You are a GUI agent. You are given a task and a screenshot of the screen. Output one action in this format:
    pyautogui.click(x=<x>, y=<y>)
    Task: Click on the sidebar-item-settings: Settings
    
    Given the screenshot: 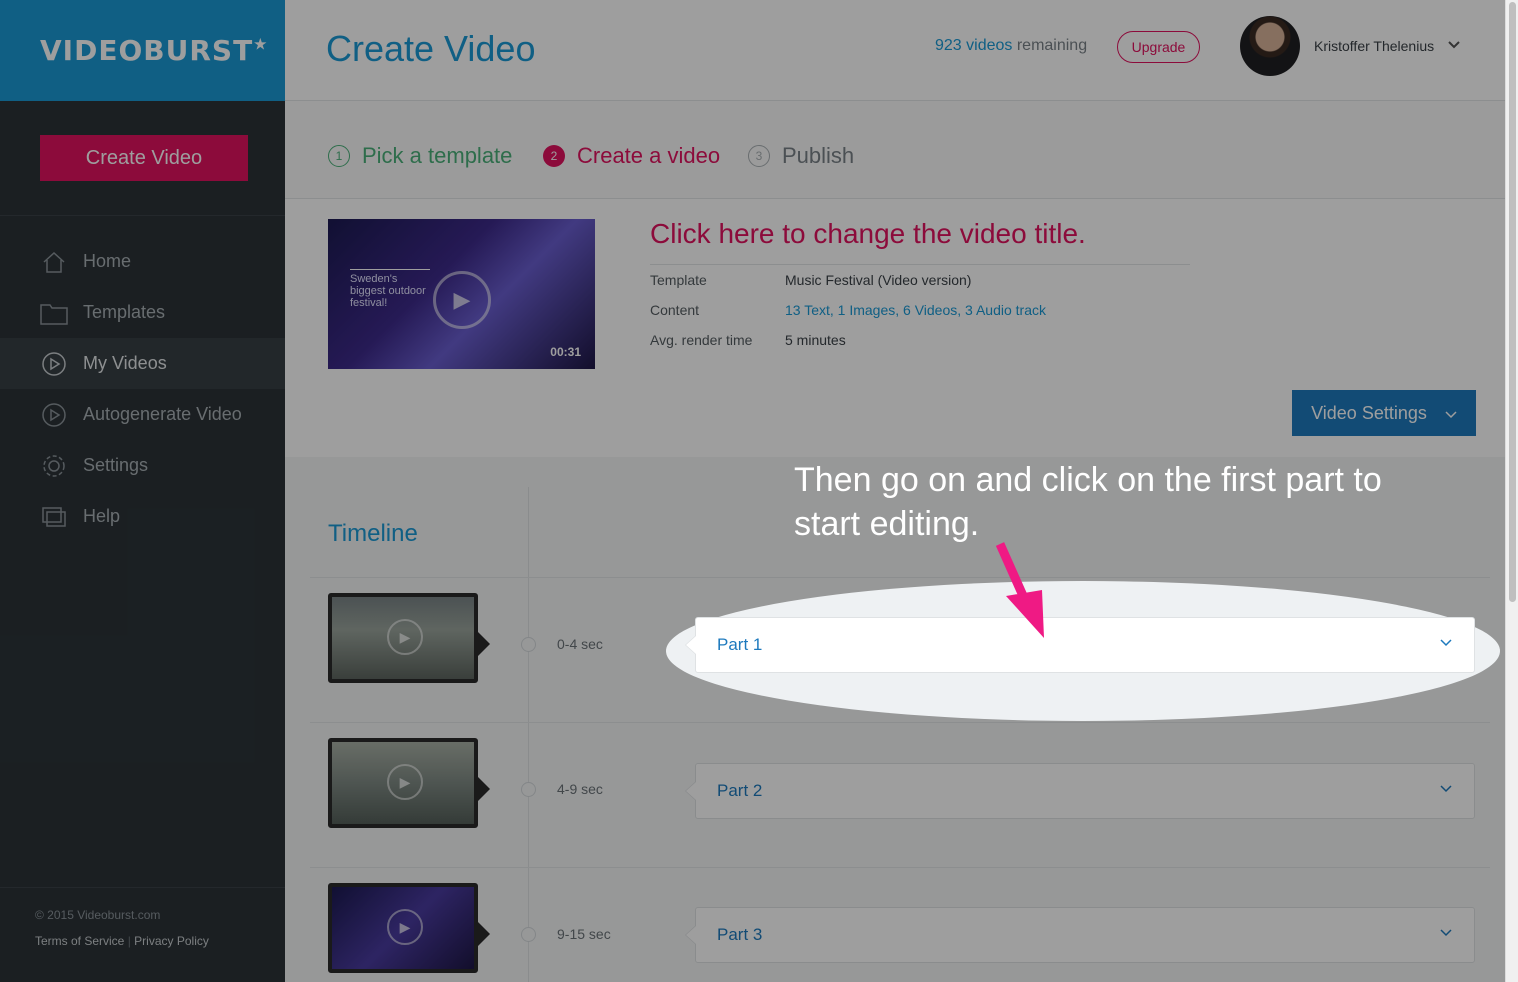 What is the action you would take?
    pyautogui.click(x=142, y=465)
    